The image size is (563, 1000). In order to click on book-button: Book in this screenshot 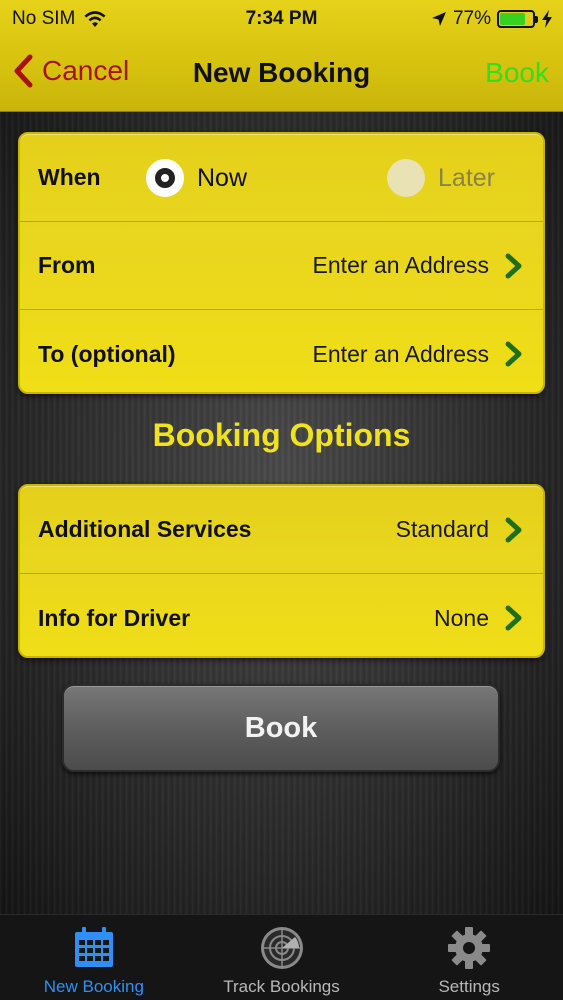, I will do `click(281, 728)`.